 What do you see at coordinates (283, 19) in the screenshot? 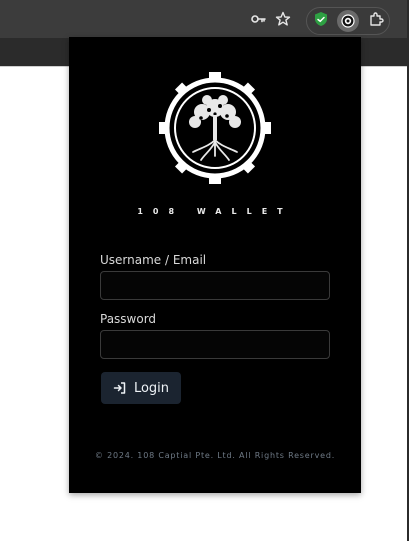
I see `star-icon` at bounding box center [283, 19].